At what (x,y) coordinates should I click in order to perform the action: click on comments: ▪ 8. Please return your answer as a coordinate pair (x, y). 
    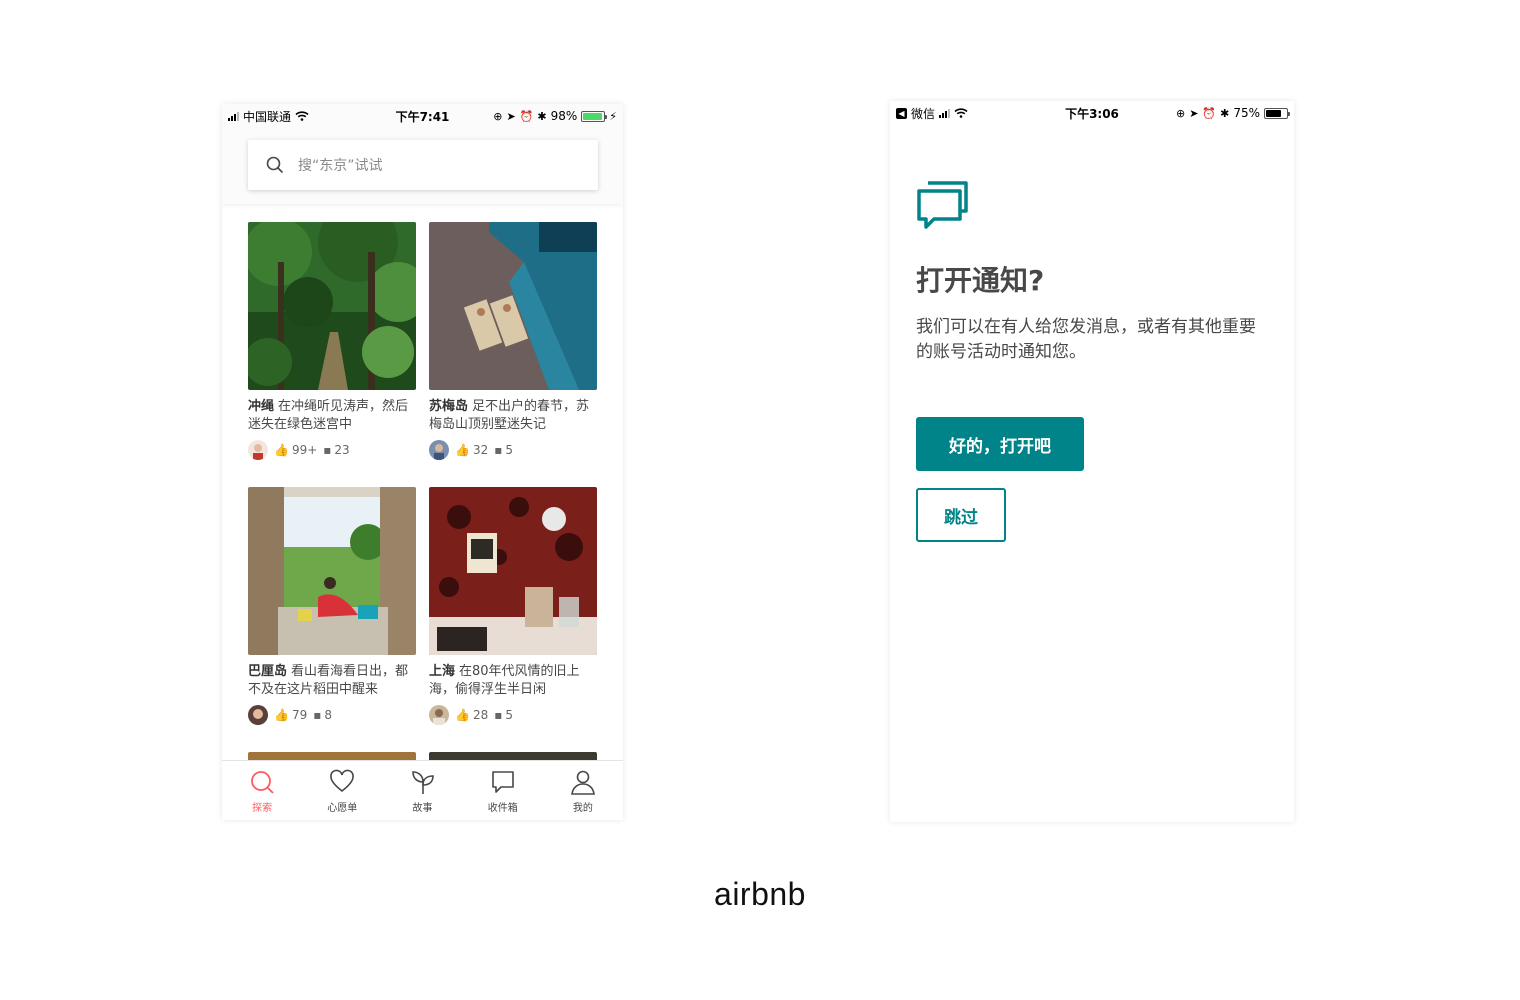
    Looking at the image, I should click on (322, 715).